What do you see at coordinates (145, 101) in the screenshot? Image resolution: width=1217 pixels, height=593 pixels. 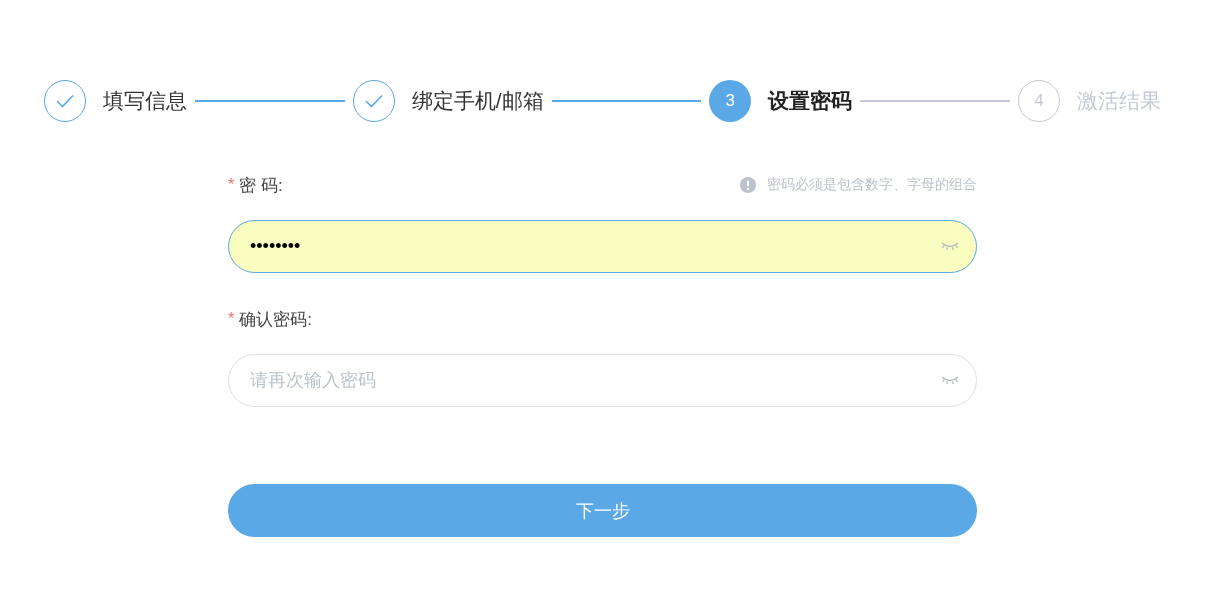 I see `step-label: 填写信息` at bounding box center [145, 101].